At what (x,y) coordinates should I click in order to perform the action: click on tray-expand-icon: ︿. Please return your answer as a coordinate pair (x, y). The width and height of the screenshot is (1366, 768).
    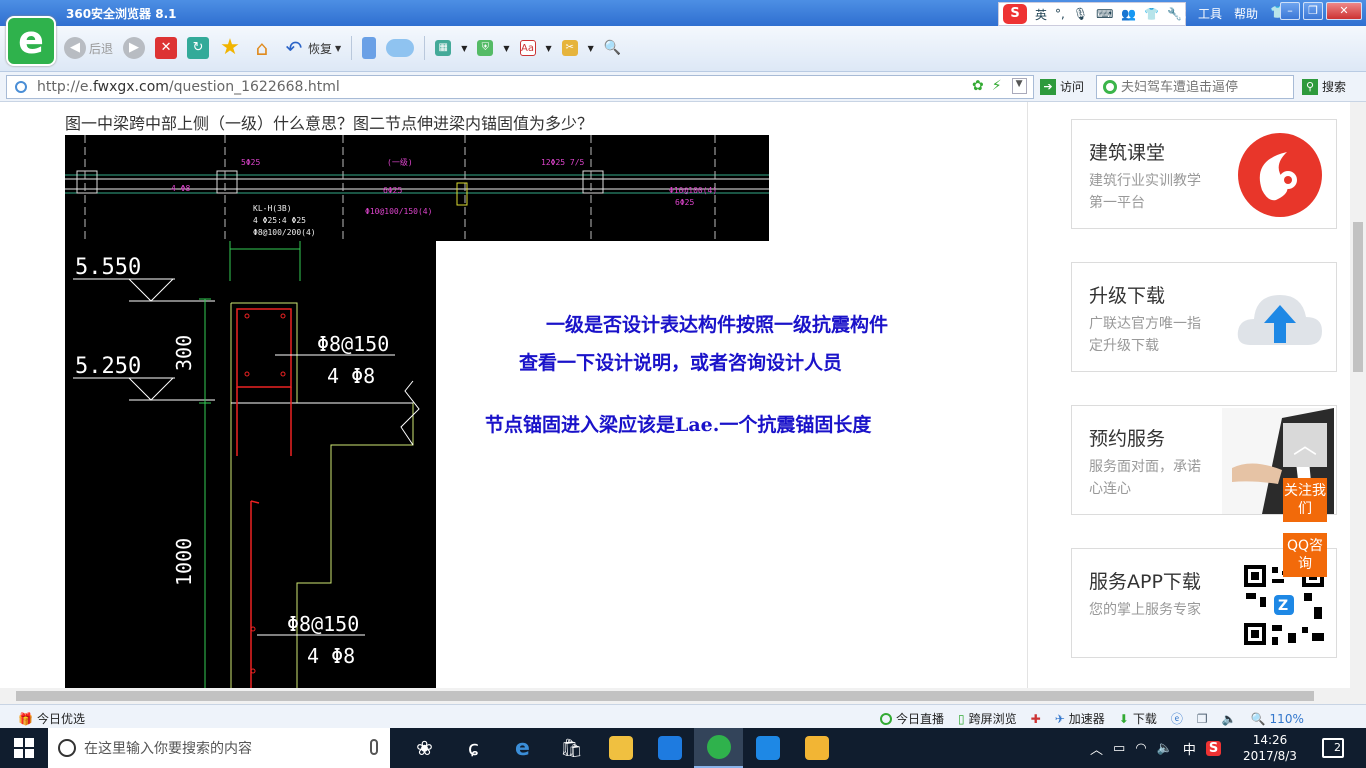
    Looking at the image, I should click on (1096, 748).